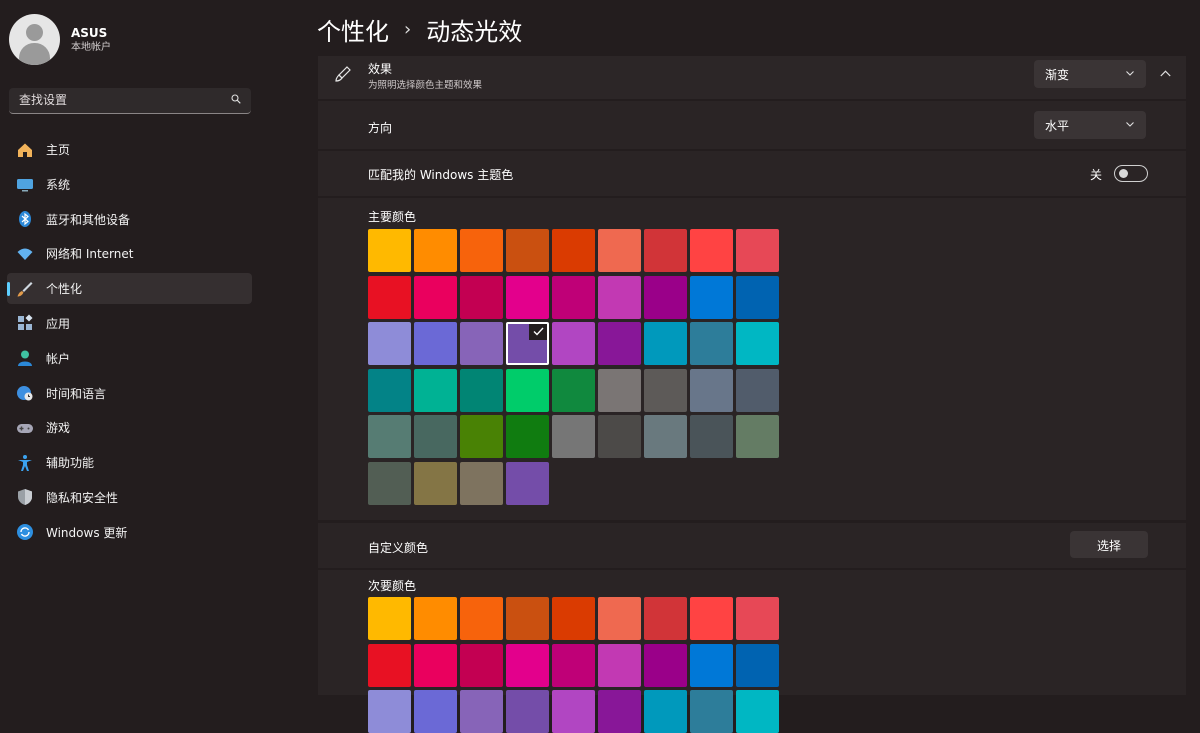 The image size is (1200, 733). Describe the element at coordinates (1131, 173) in the screenshot. I see `match-theme-toggle` at that location.